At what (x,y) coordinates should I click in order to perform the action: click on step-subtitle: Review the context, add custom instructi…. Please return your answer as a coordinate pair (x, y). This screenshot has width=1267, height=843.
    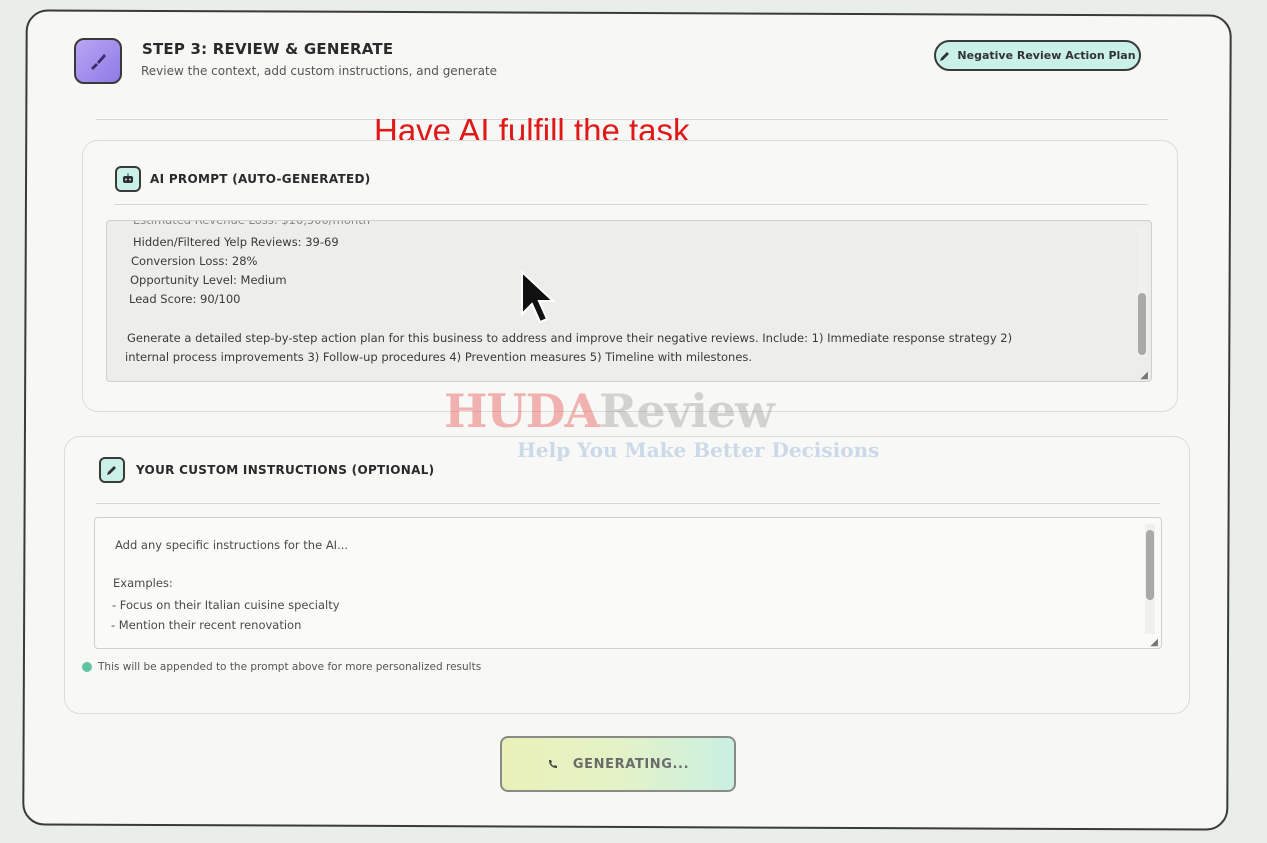
    Looking at the image, I should click on (319, 71).